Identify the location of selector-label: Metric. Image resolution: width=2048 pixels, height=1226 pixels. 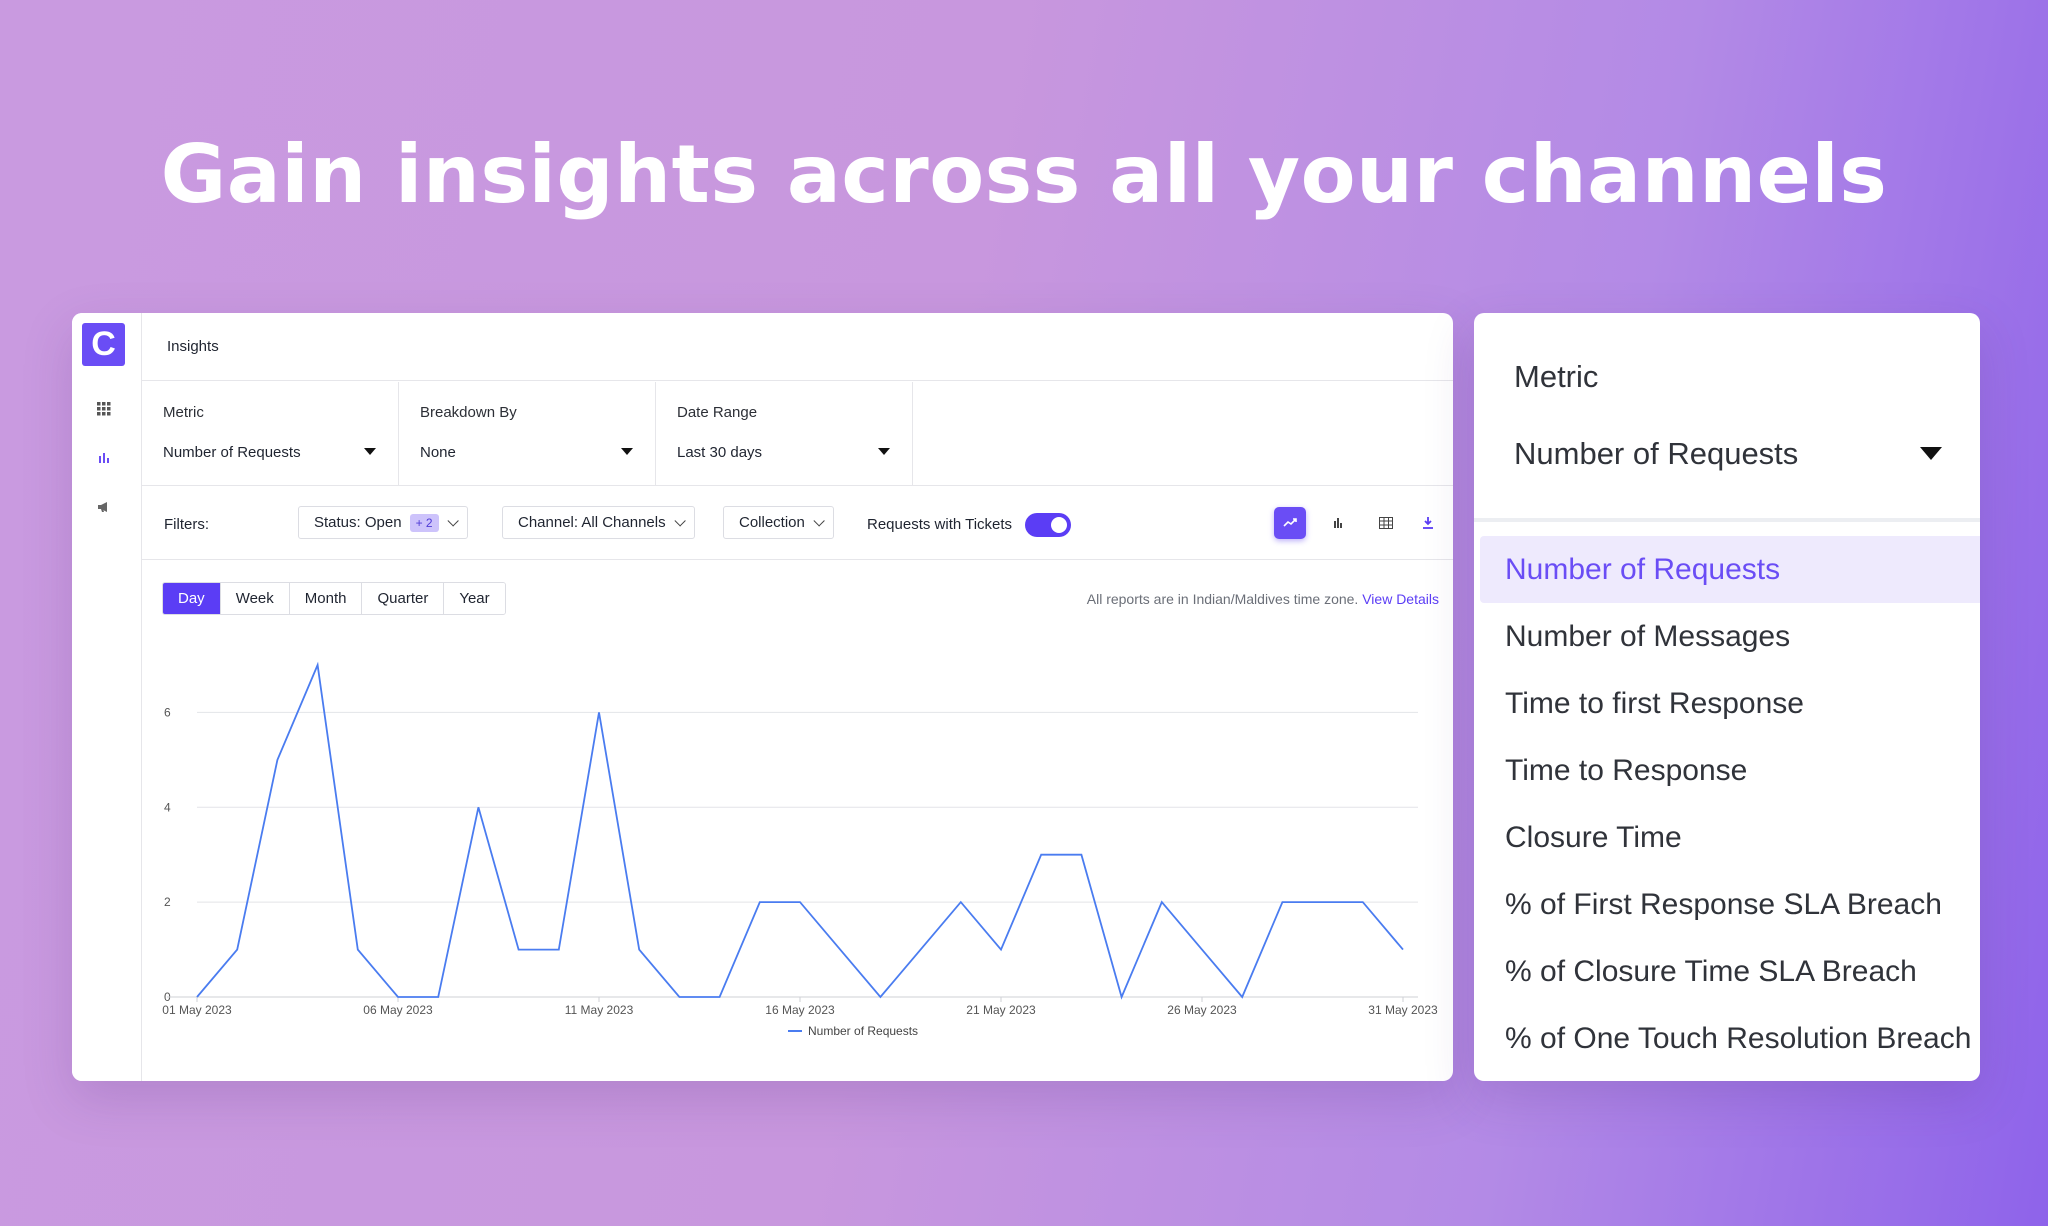
(183, 412).